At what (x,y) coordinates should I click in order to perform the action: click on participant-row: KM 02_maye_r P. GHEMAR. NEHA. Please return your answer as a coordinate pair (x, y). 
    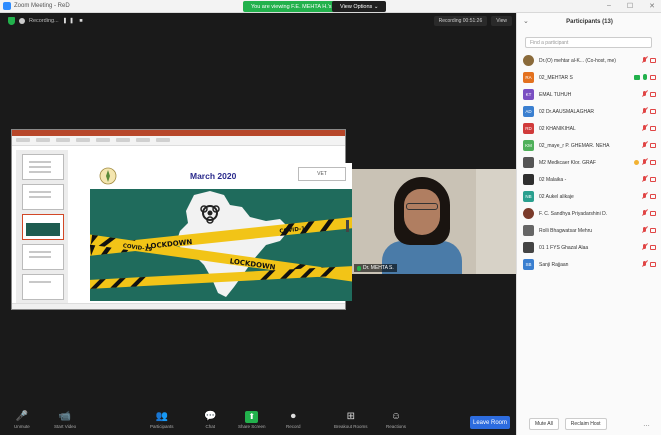
    Looking at the image, I should click on (589, 145).